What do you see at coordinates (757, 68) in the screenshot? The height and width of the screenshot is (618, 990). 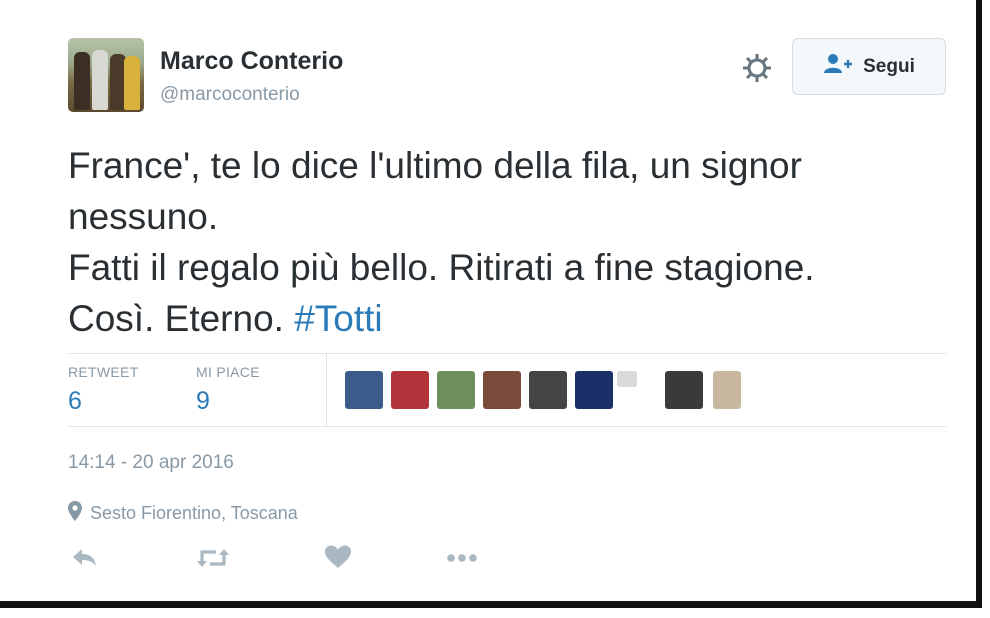 I see `gear-icon` at bounding box center [757, 68].